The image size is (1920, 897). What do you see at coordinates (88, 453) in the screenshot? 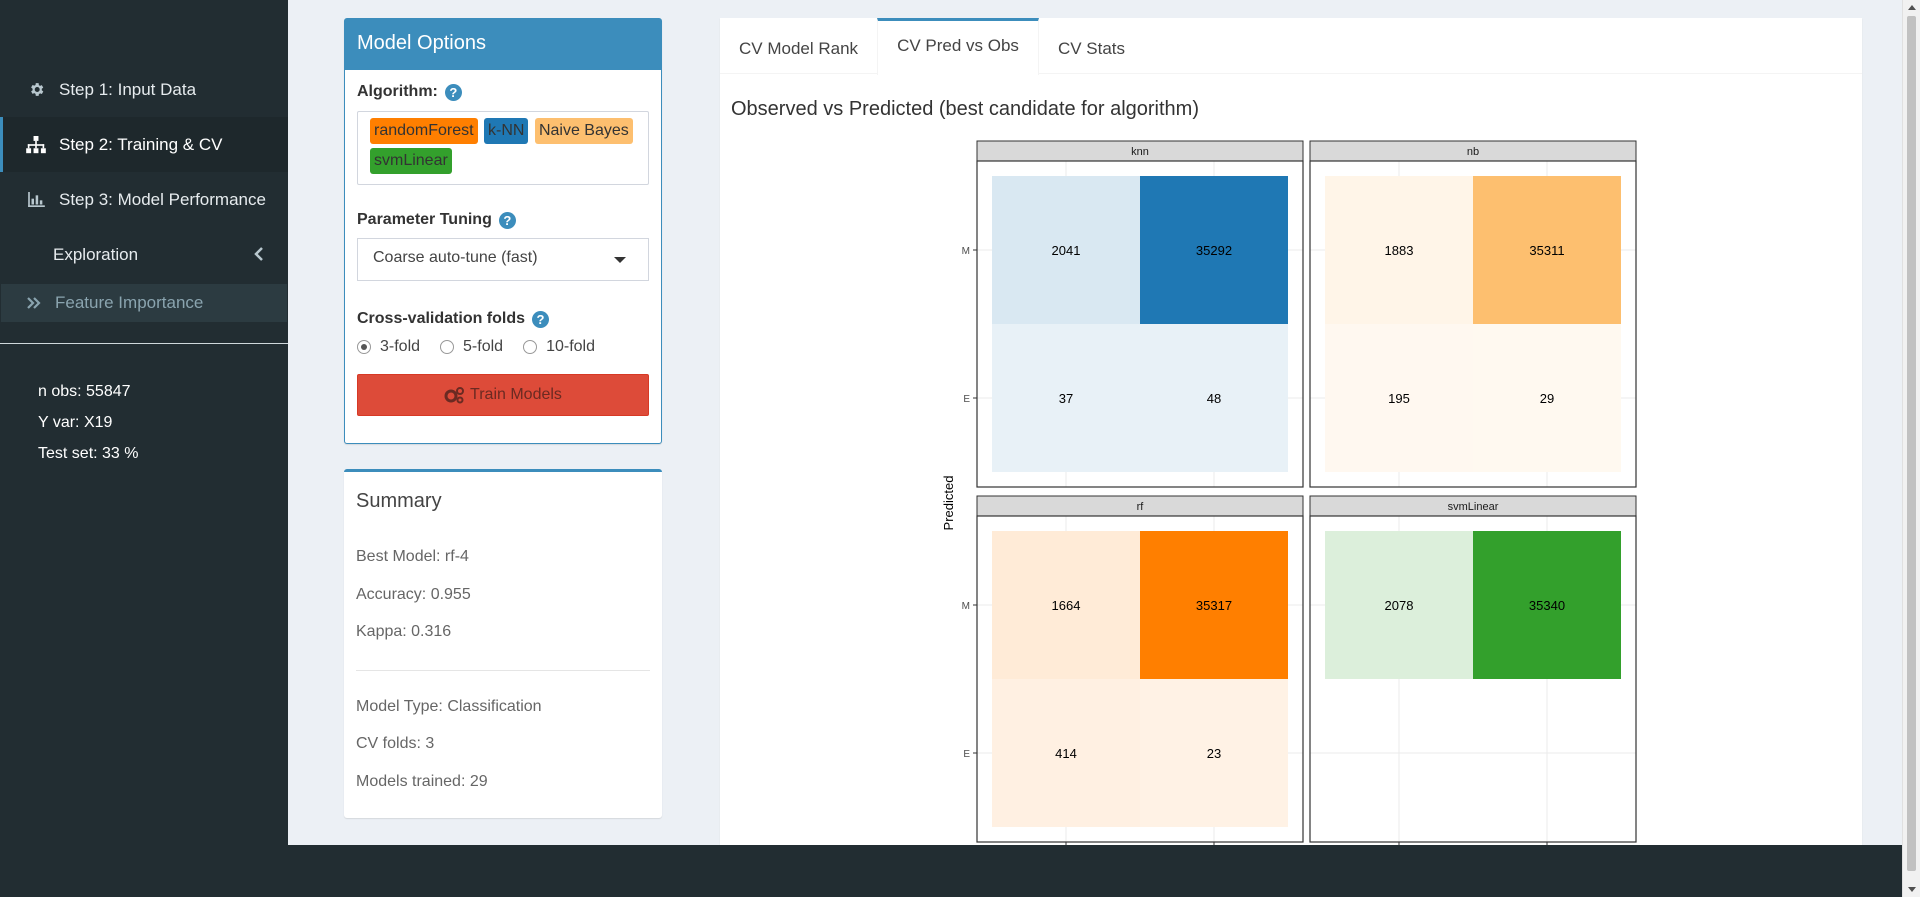
I see `test-set-text: Test set: 33 %` at bounding box center [88, 453].